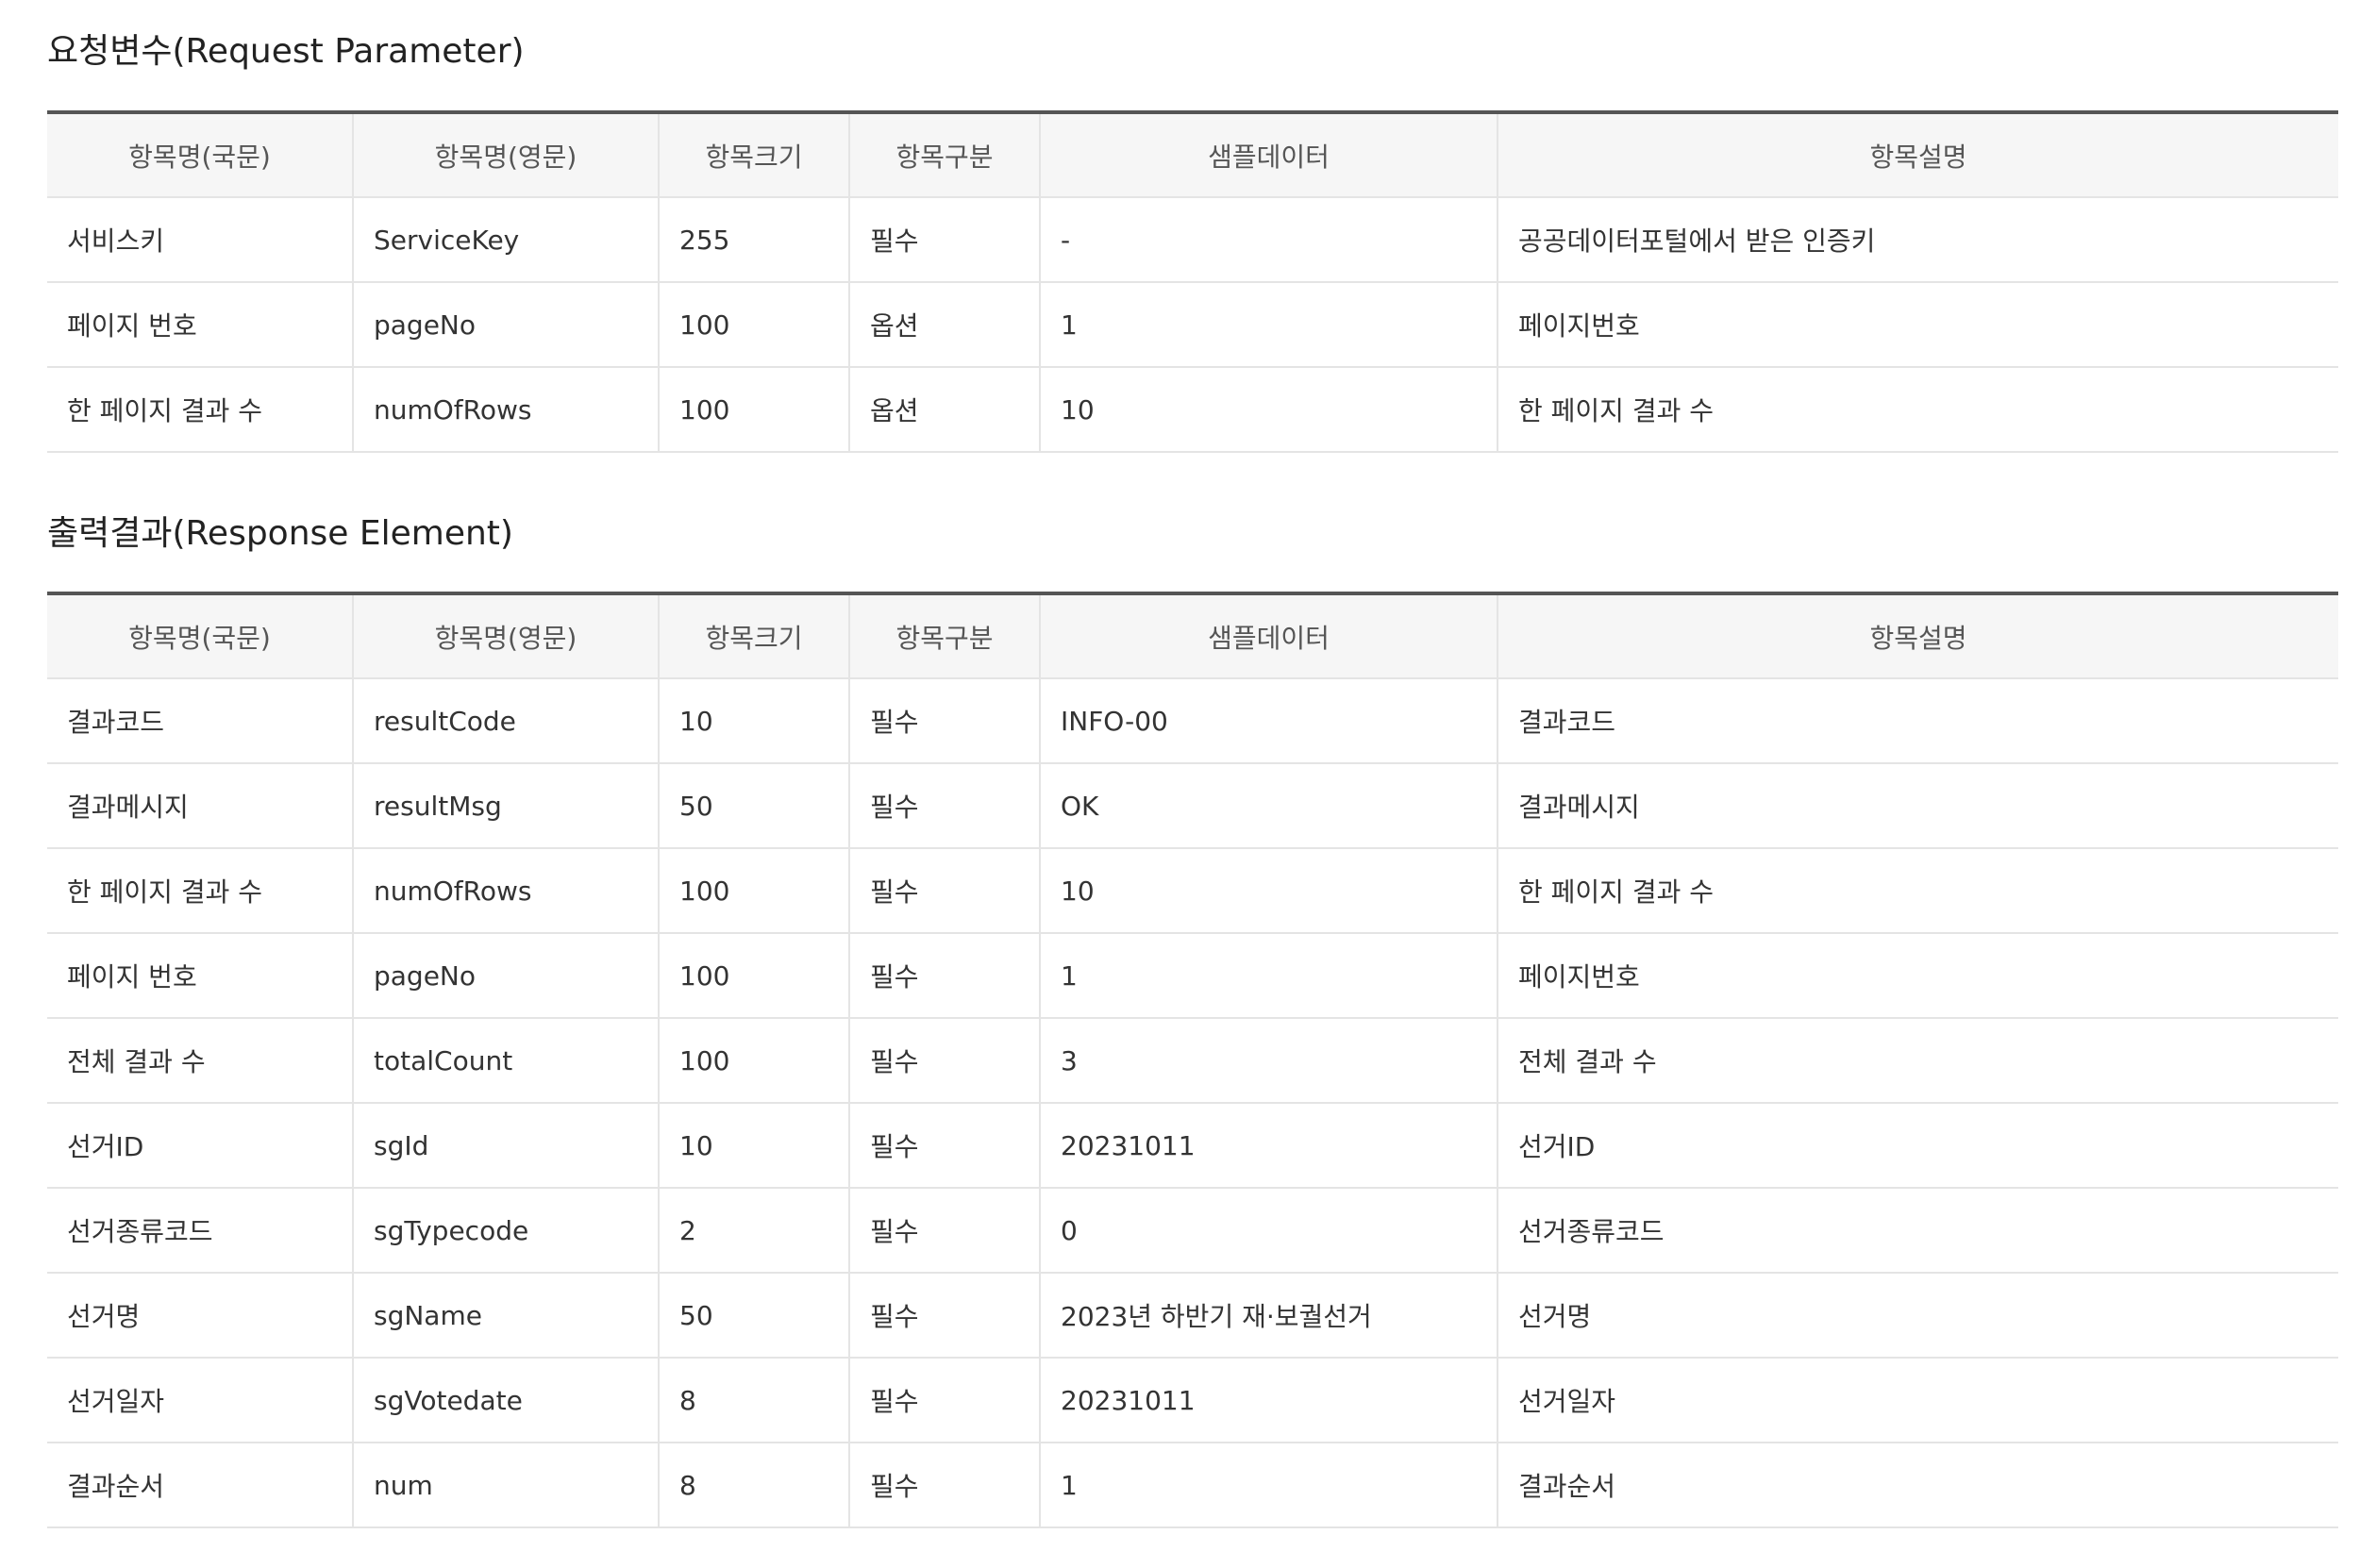 The height and width of the screenshot is (1568, 2376). Describe the element at coordinates (506, 1485) in the screenshot. I see `table-cell: num` at that location.